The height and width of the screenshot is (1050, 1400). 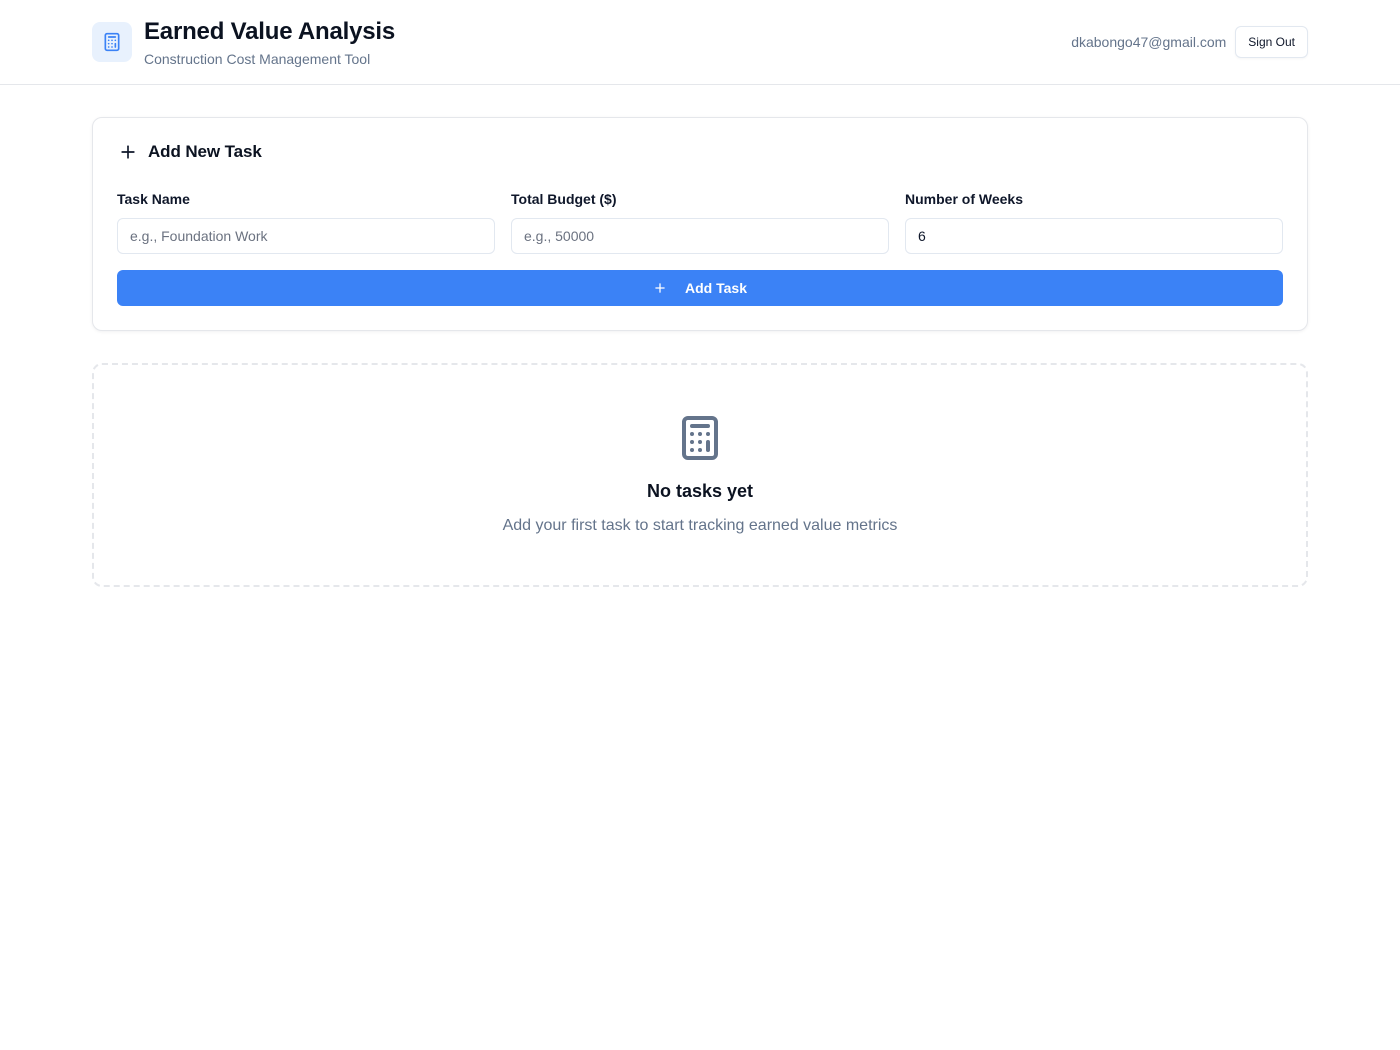 I want to click on number-of-weeks-input, so click(x=1094, y=236).